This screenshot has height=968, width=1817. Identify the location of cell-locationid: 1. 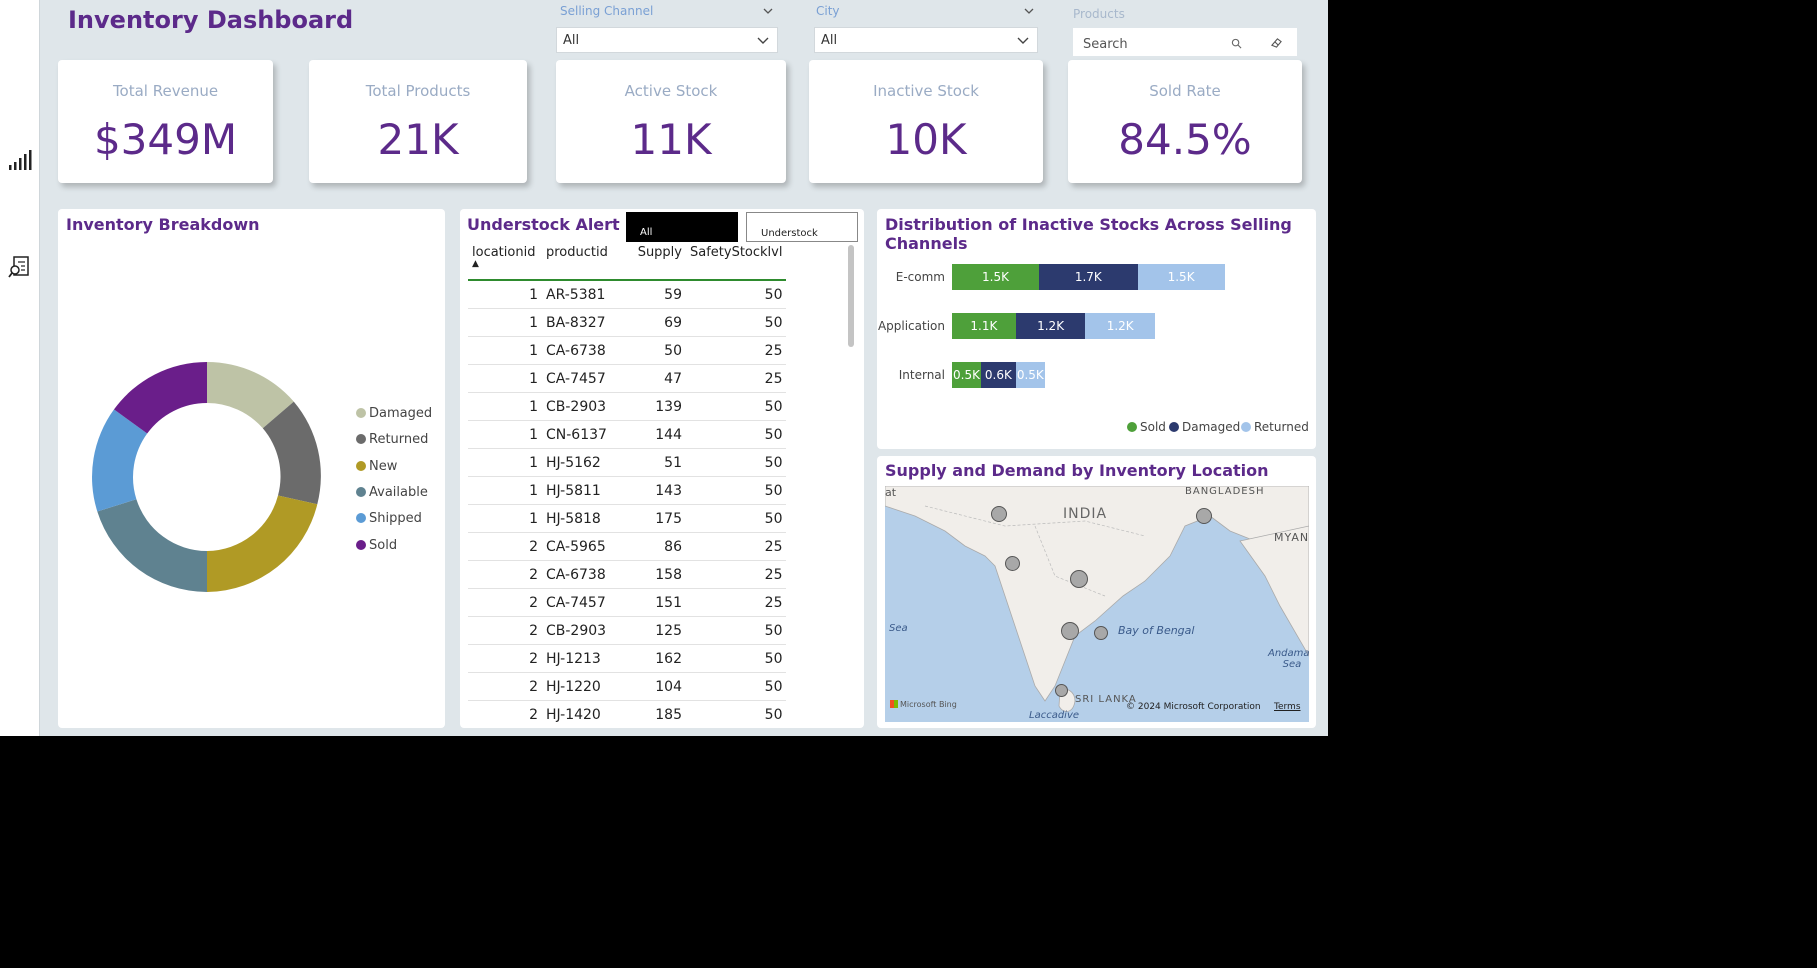
(505, 462).